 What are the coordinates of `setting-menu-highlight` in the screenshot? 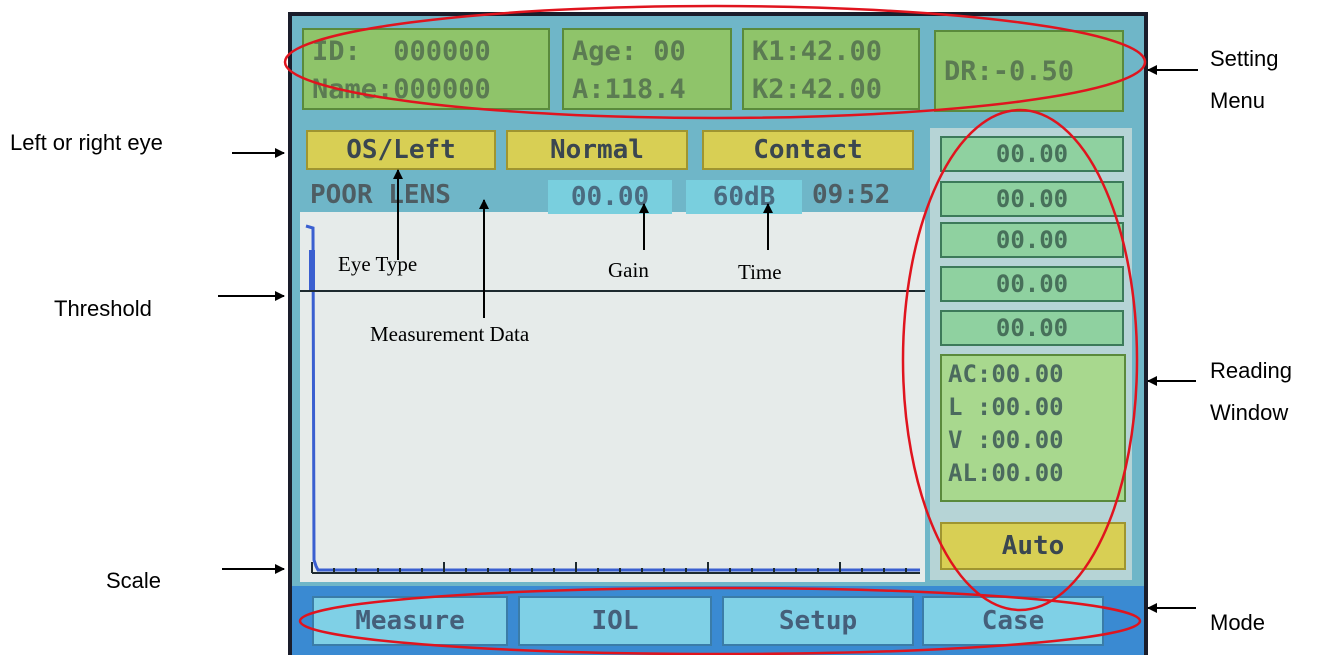 It's located at (715, 62).